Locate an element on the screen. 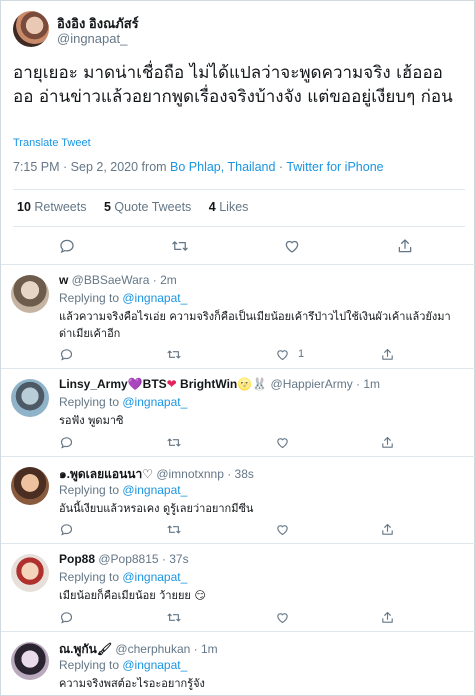 This screenshot has height=696, width=475. name-text: Linsy_Army is located at coordinates (93, 384).